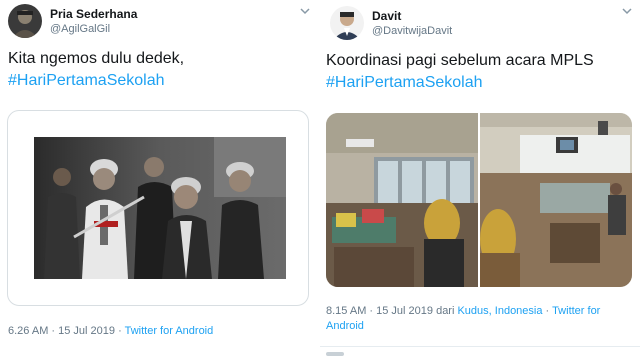 The height and width of the screenshot is (360, 640). Describe the element at coordinates (480, 346) in the screenshot. I see `divider` at that location.